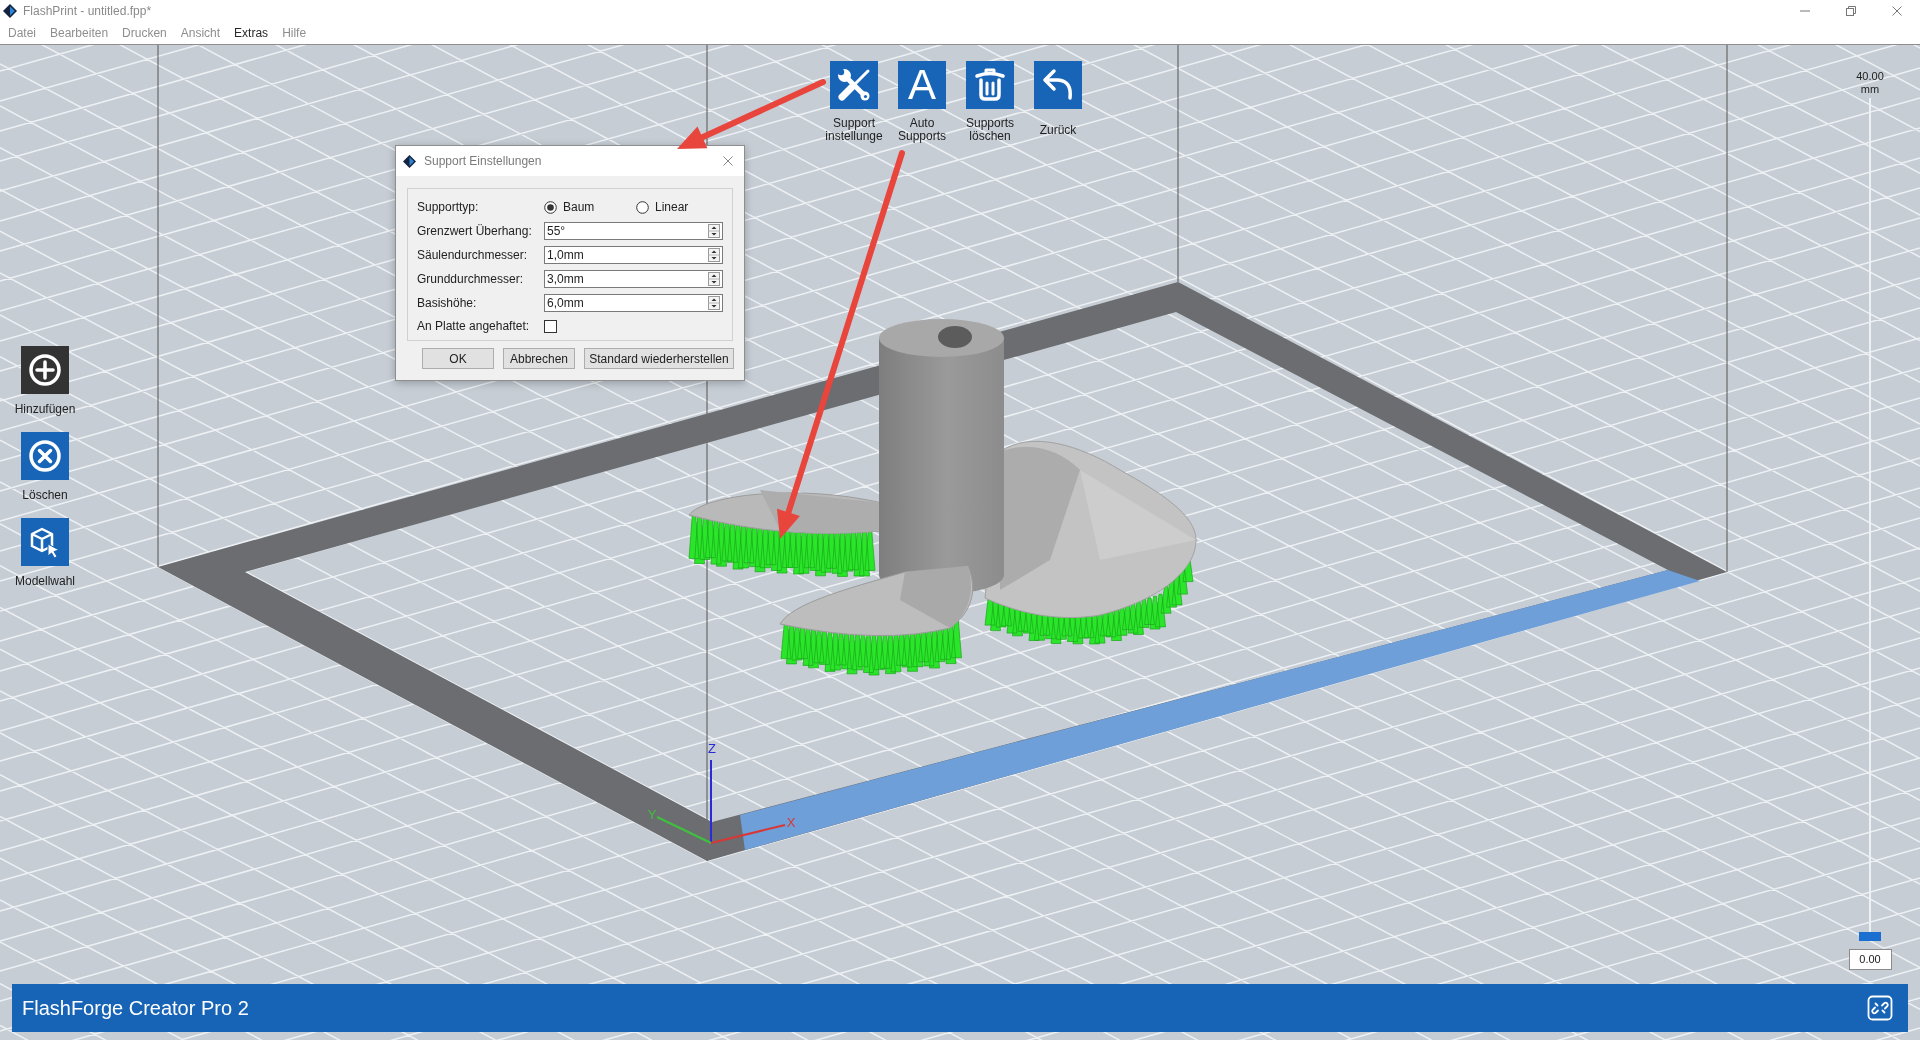 The height and width of the screenshot is (1040, 1920). I want to click on toolbar-button: Supports löschen, so click(990, 102).